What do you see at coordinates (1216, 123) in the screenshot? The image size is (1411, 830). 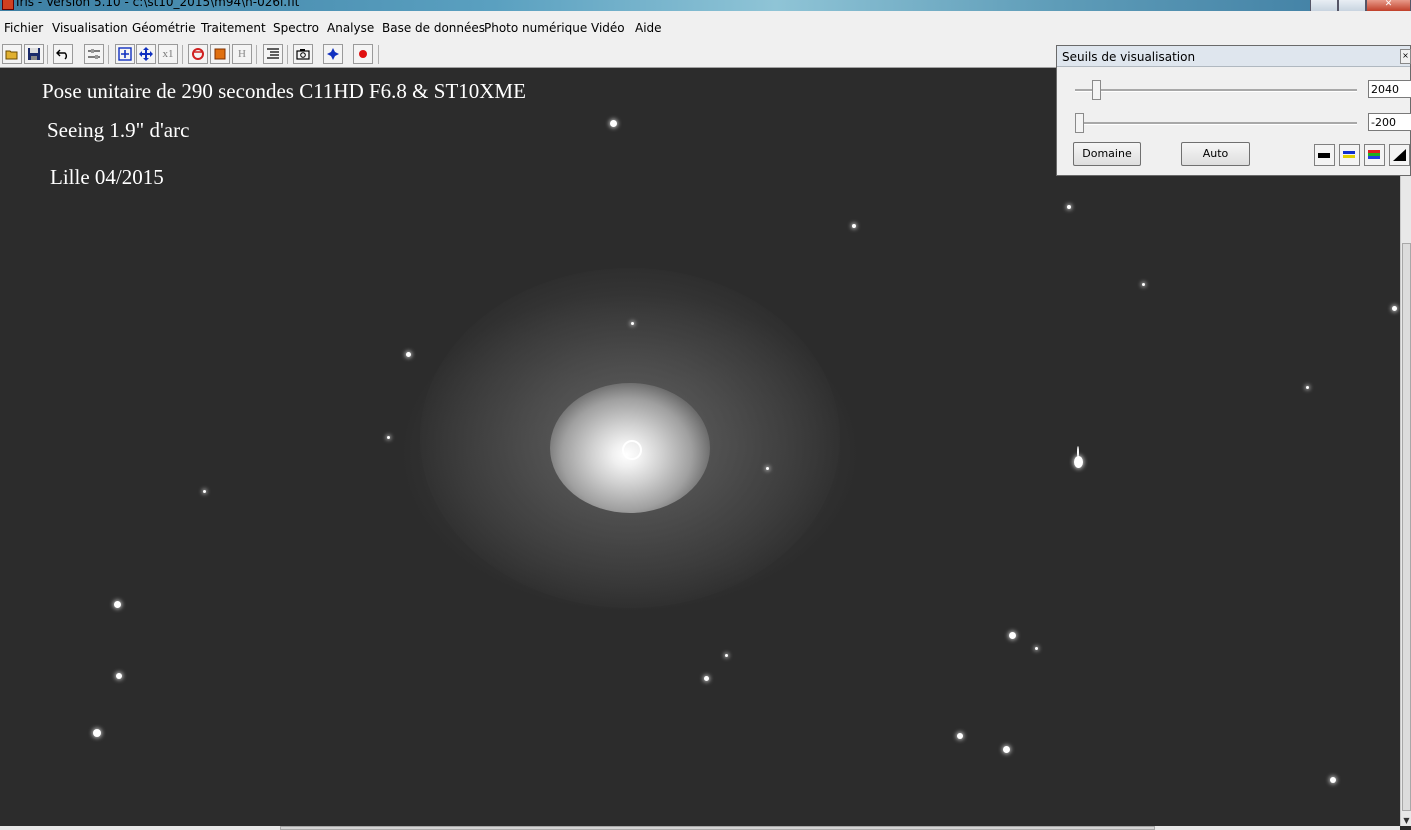 I see `low-threshold-track` at bounding box center [1216, 123].